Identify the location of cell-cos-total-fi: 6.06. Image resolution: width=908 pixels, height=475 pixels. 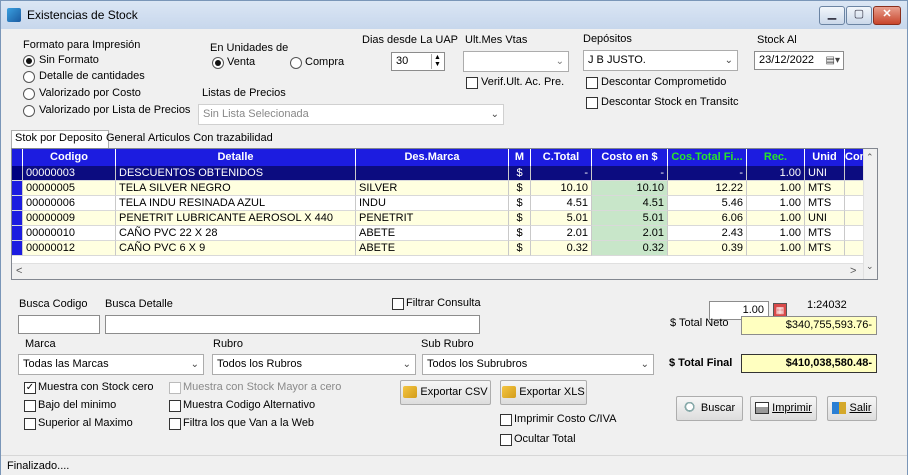
(707, 218).